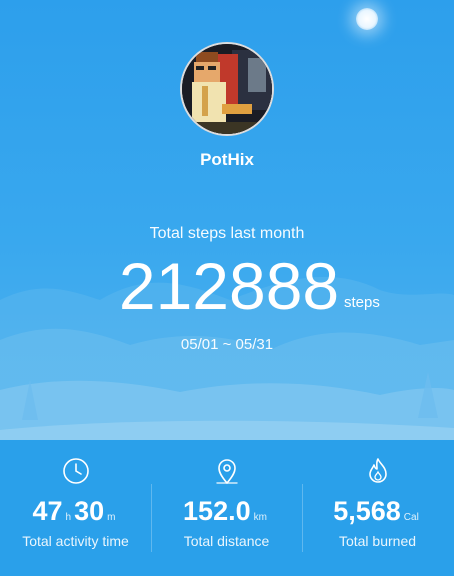  What do you see at coordinates (411, 517) in the screenshot?
I see `burned-unit: Cal` at bounding box center [411, 517].